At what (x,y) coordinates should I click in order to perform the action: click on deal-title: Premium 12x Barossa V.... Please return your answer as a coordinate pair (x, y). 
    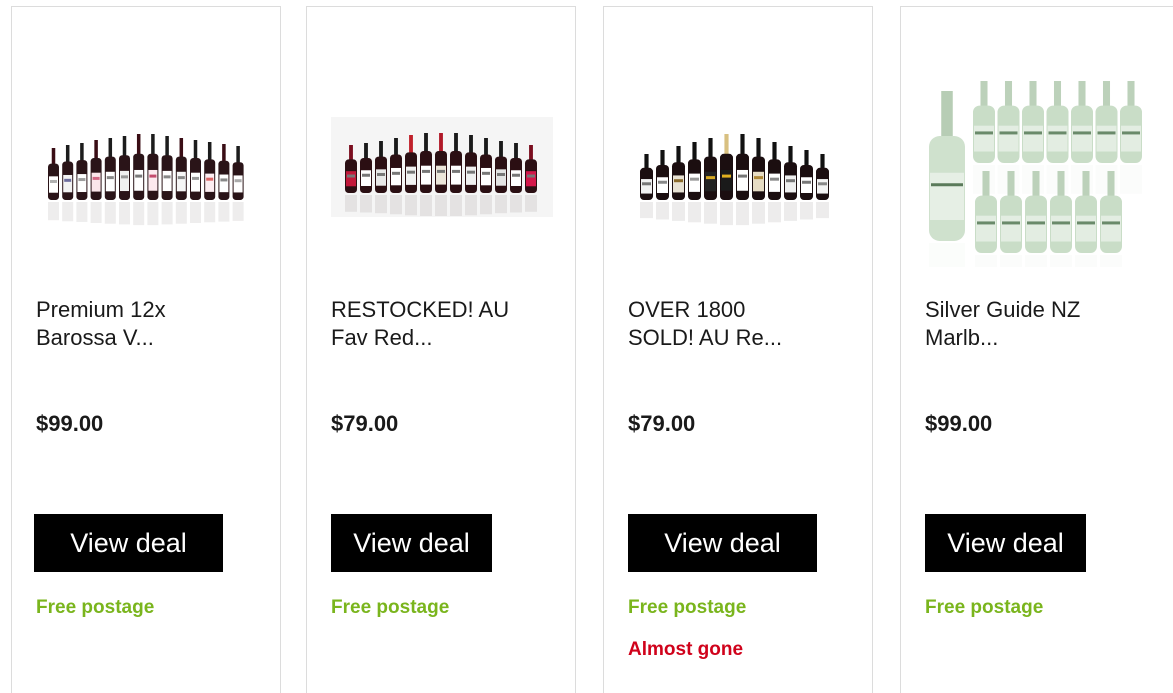
    Looking at the image, I should click on (151, 324).